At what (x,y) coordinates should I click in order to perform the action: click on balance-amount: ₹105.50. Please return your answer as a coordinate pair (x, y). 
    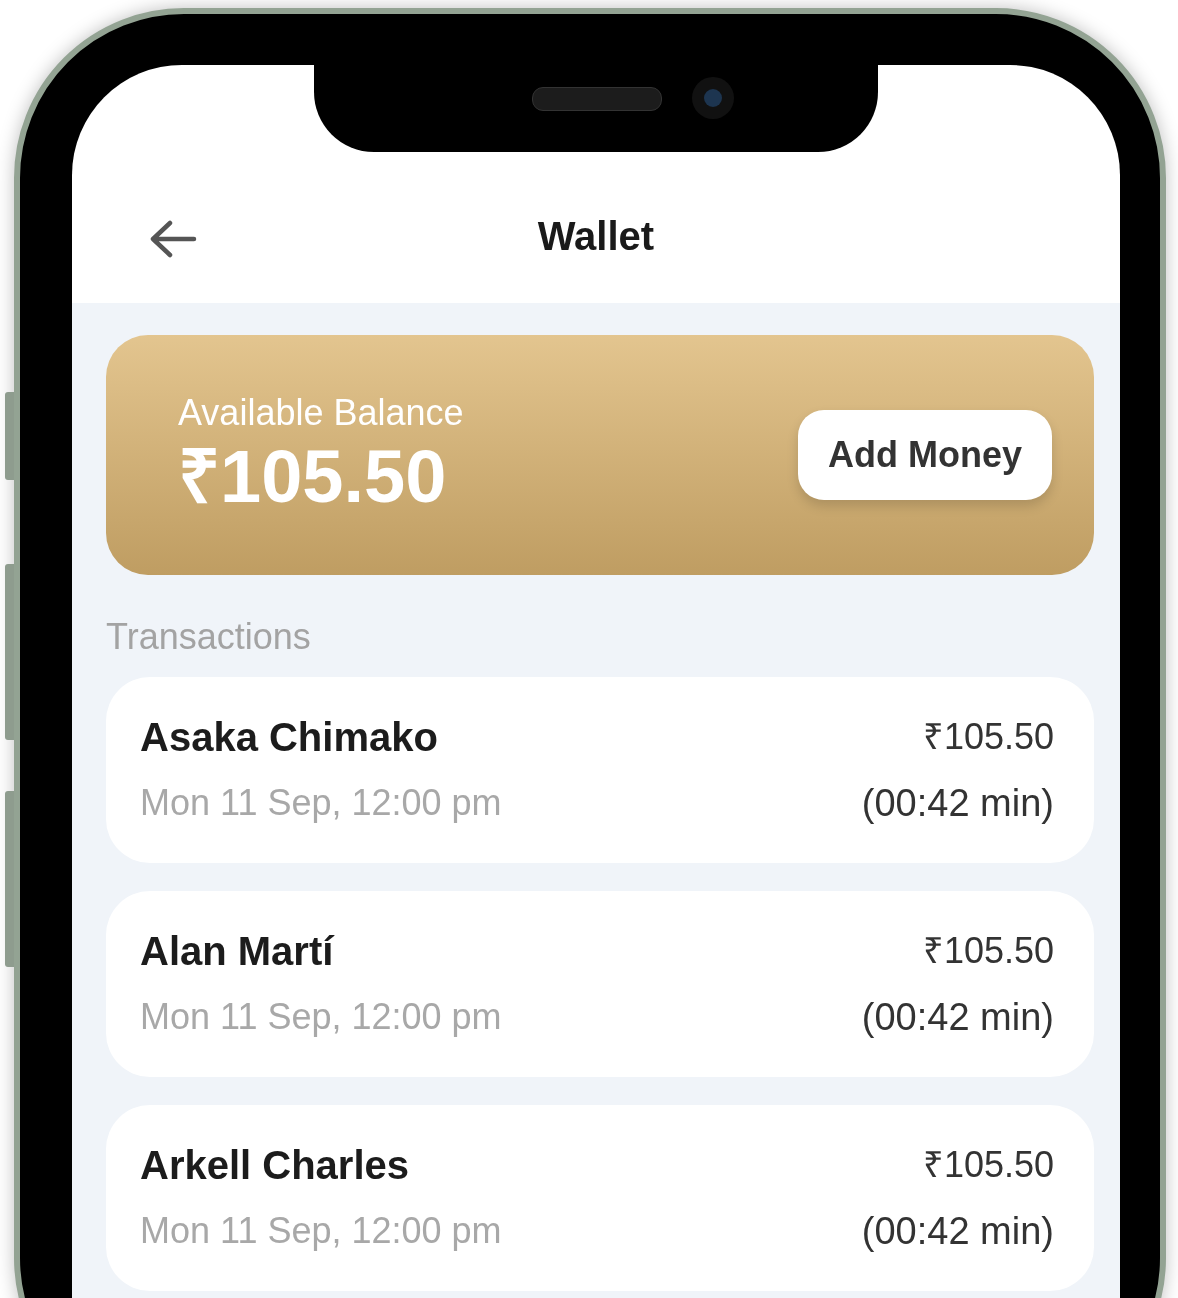
    Looking at the image, I should click on (313, 477).